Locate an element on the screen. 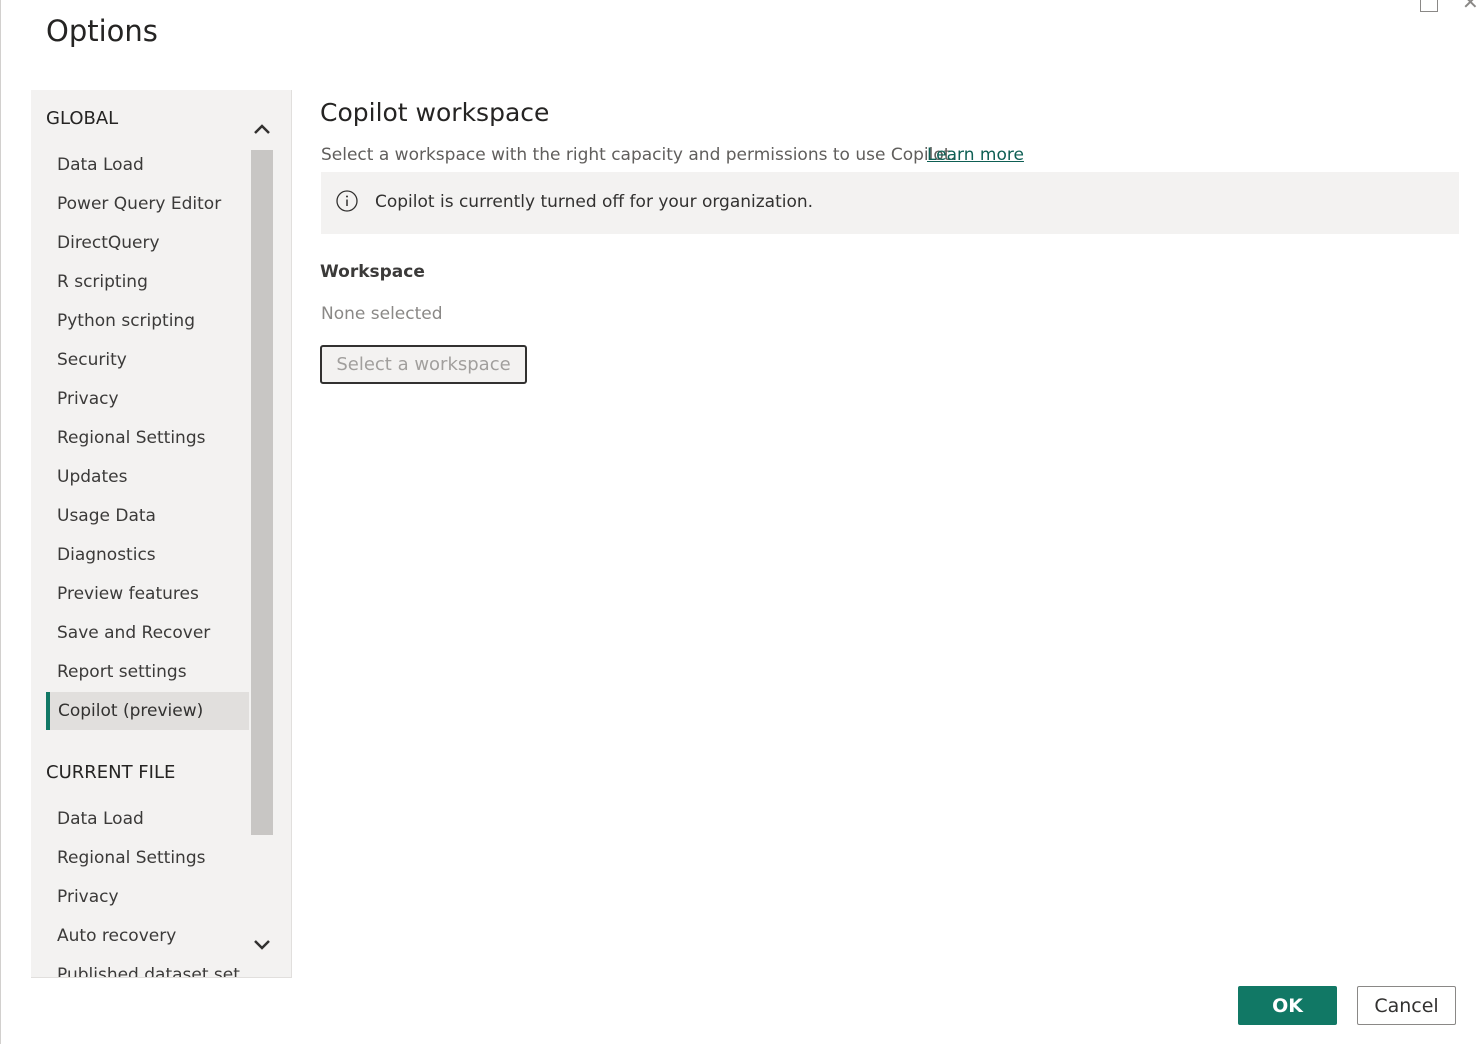 This screenshot has width=1477, height=1044. nav-scrollbar-thumb is located at coordinates (262, 492).